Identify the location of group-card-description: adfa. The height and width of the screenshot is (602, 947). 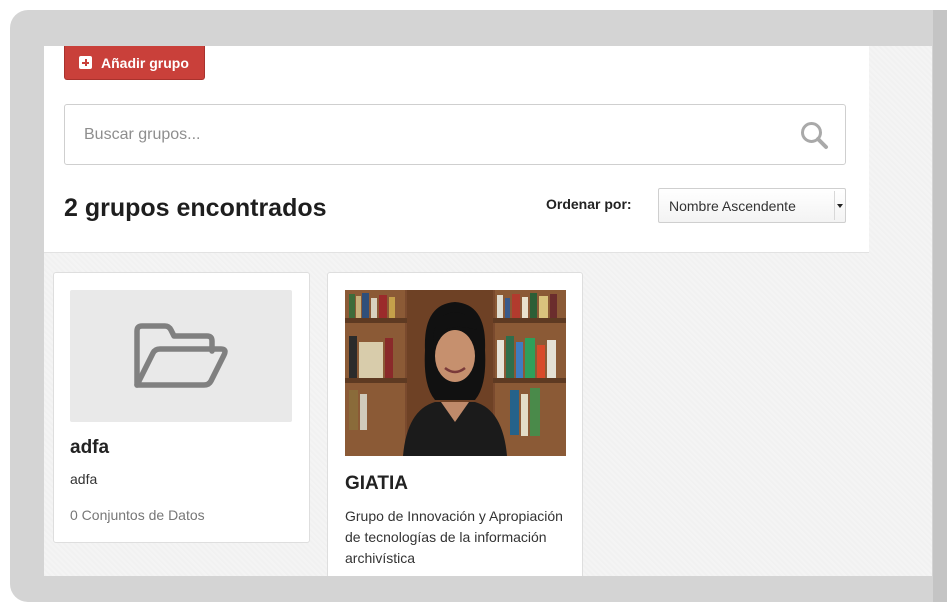
(84, 479).